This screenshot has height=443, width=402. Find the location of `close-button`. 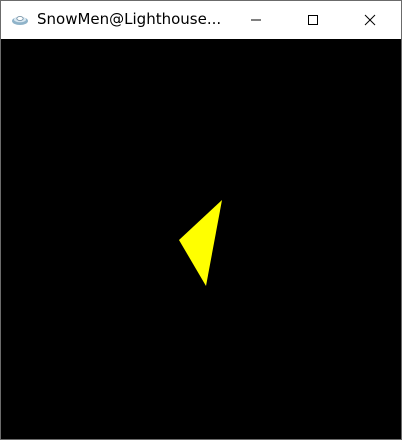

close-button is located at coordinates (370, 20).